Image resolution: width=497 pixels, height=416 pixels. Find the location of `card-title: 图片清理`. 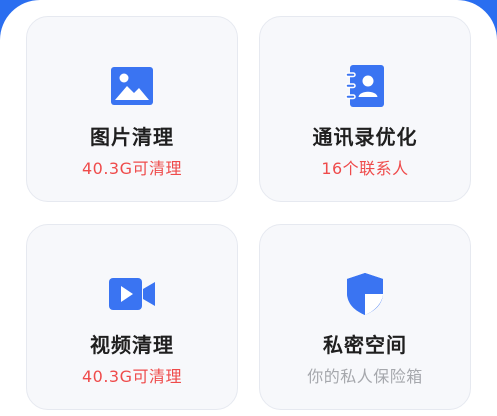

card-title: 图片清理 is located at coordinates (132, 137).